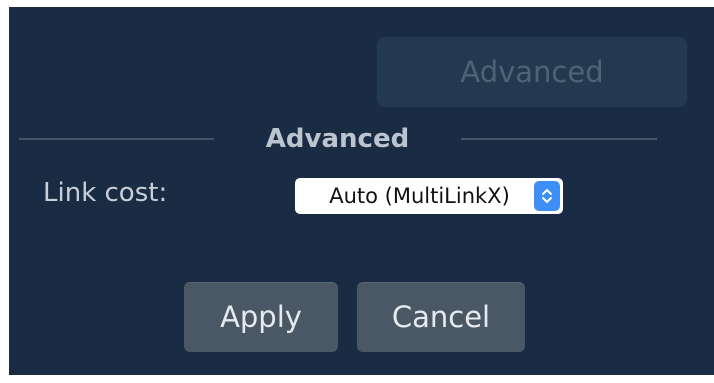 The image size is (714, 383). I want to click on apply-button-label: Apply, so click(261, 317).